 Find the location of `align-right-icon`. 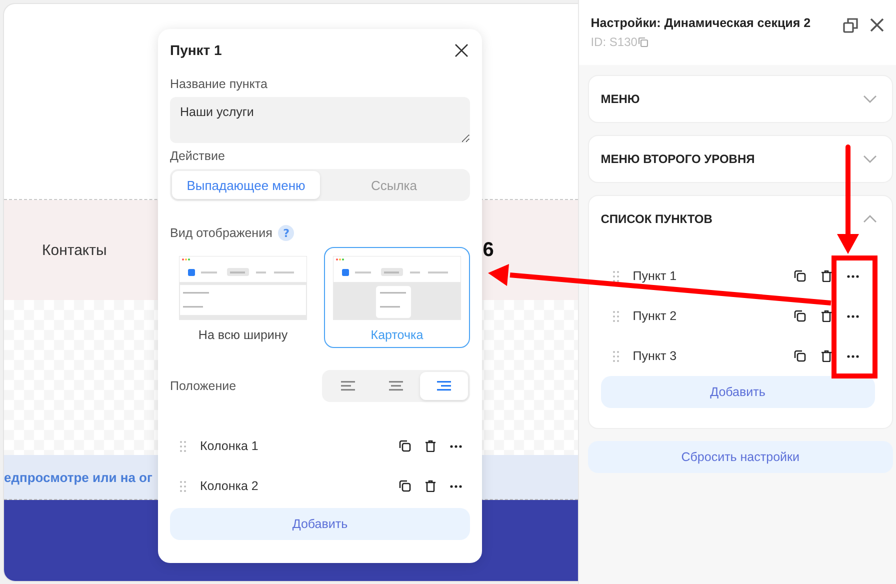

align-right-icon is located at coordinates (444, 386).